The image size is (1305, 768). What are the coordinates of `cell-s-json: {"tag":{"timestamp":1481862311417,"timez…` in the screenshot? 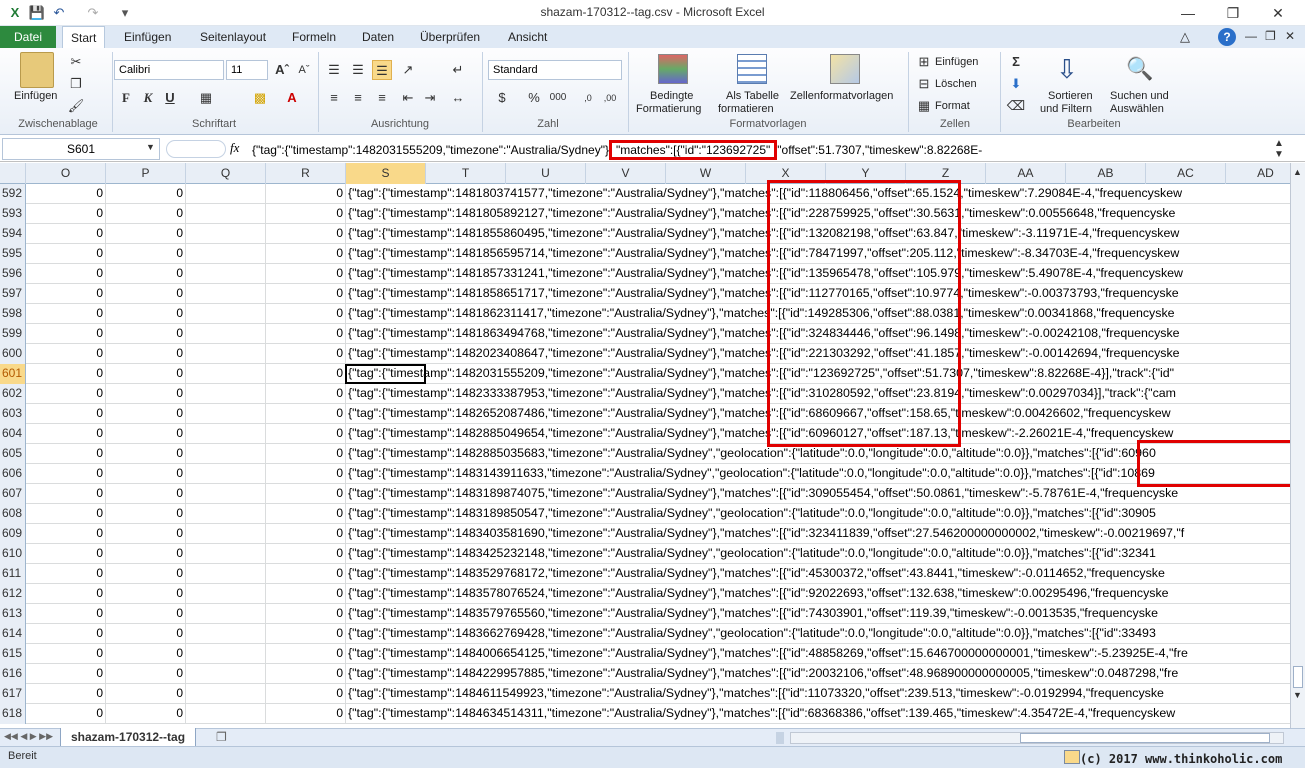 It's located at (761, 313).